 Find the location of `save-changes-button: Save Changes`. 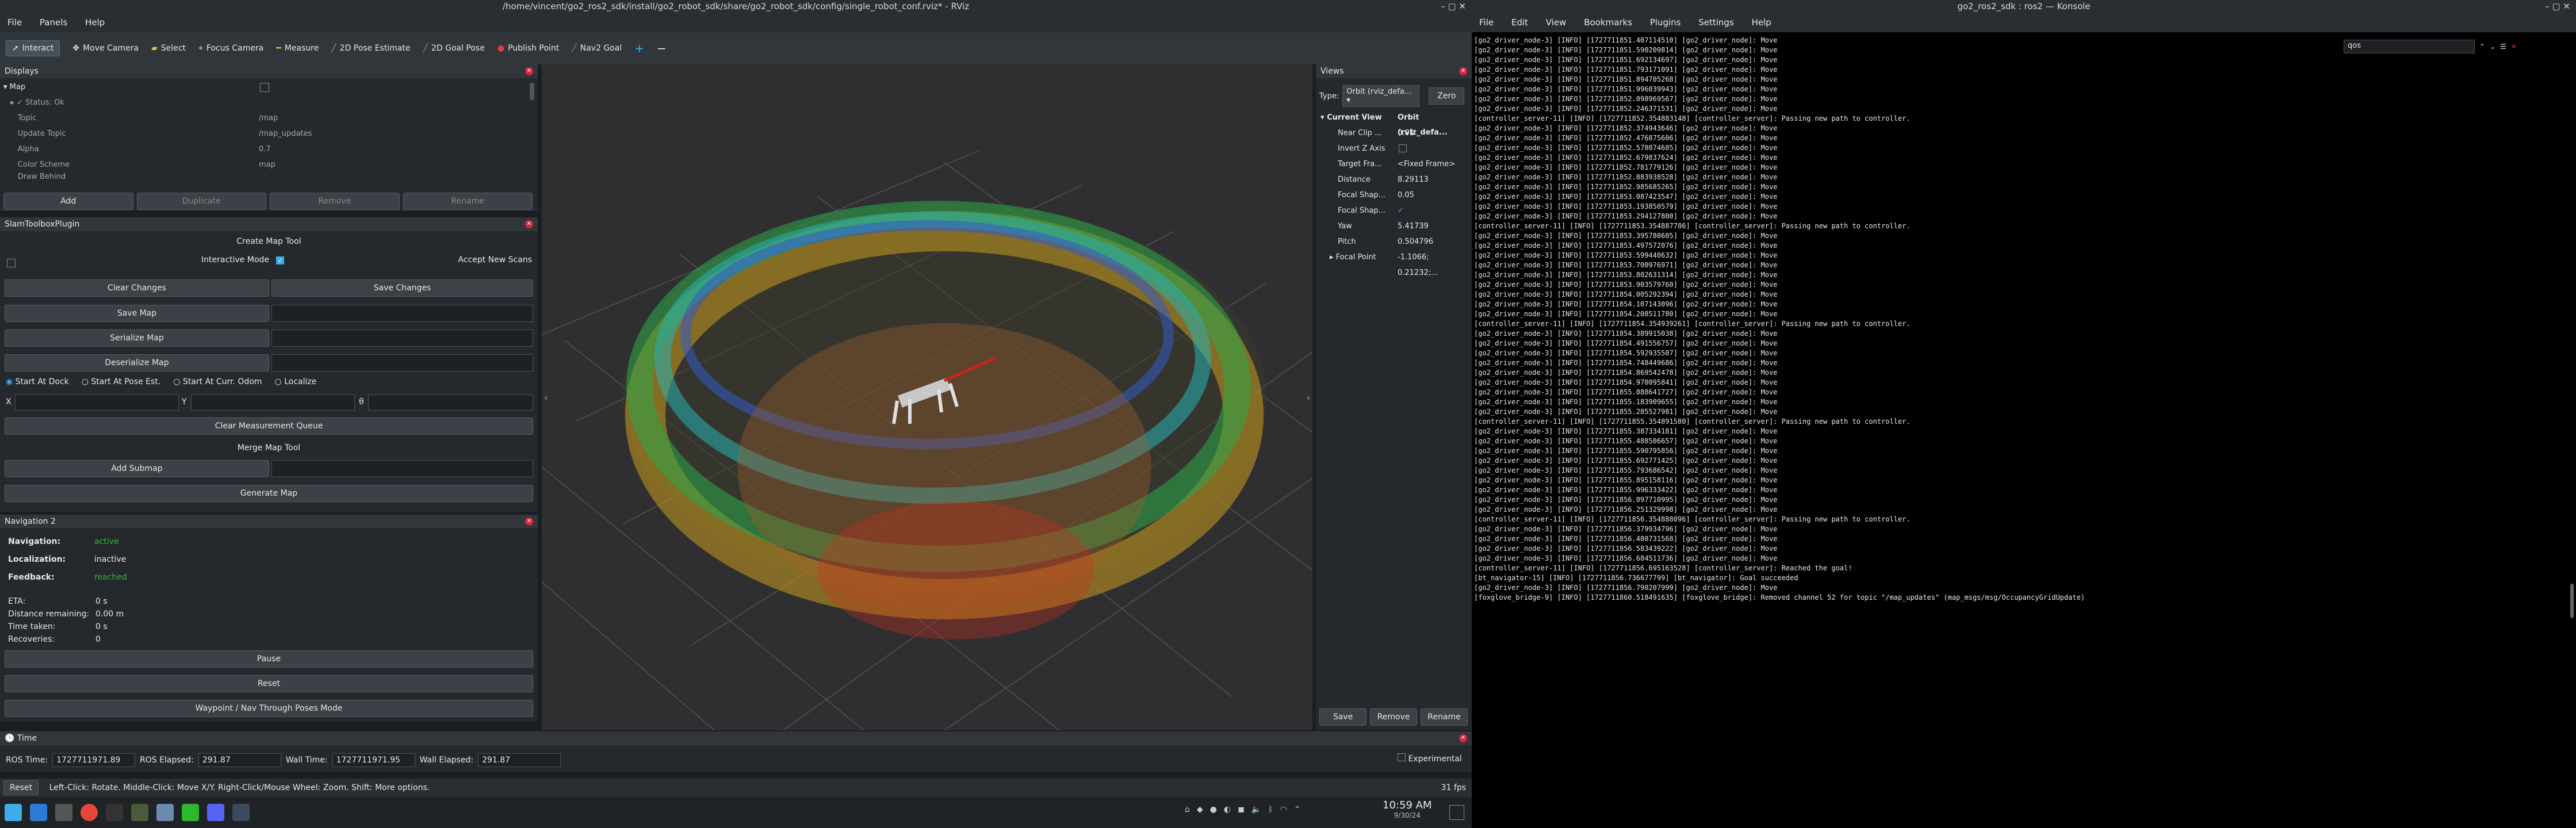

save-changes-button: Save Changes is located at coordinates (402, 288).